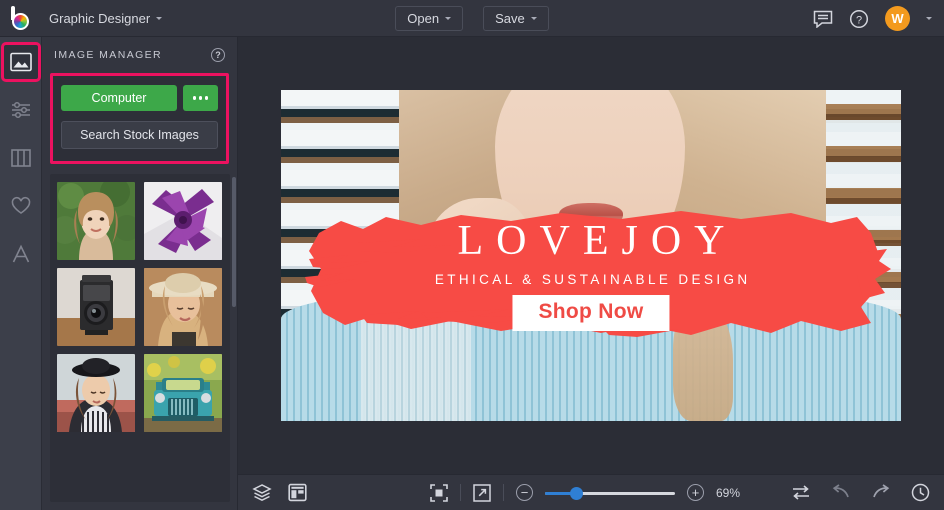 This screenshot has width=944, height=510. I want to click on open-button: Open, so click(429, 18).